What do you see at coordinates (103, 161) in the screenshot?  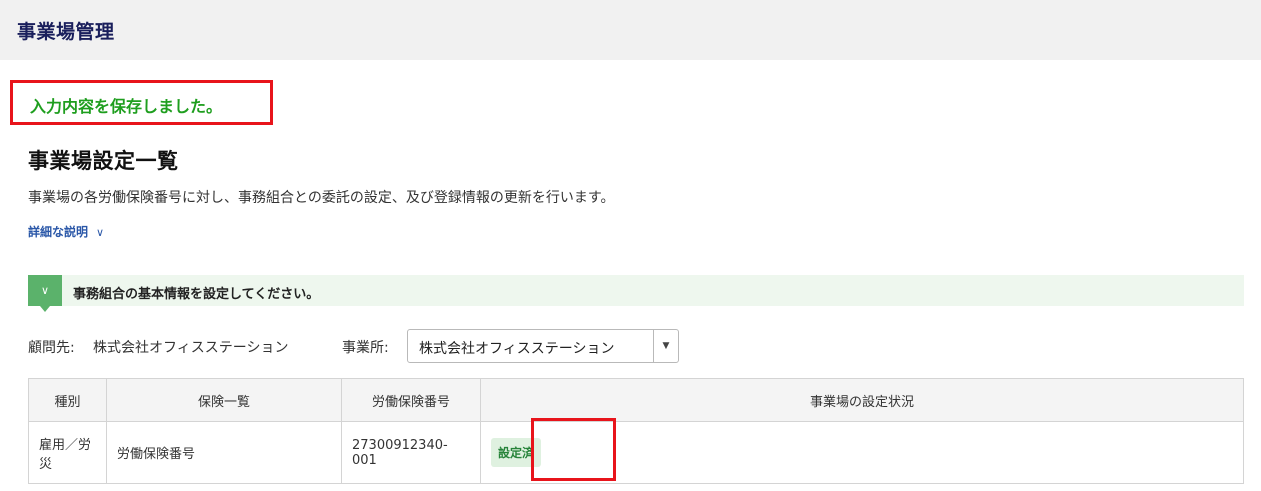 I see `page-title: 事業場設定一覧` at bounding box center [103, 161].